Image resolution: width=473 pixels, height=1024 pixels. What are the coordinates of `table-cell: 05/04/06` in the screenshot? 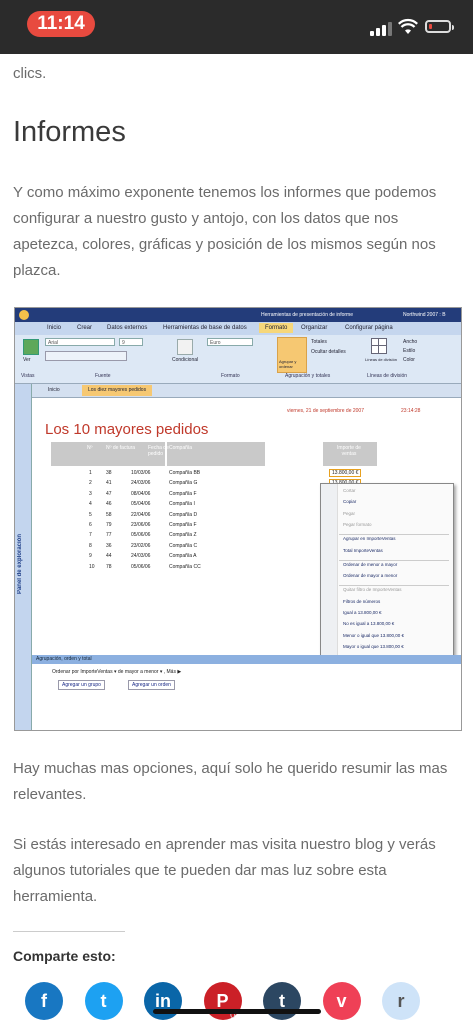 It's located at (141, 504).